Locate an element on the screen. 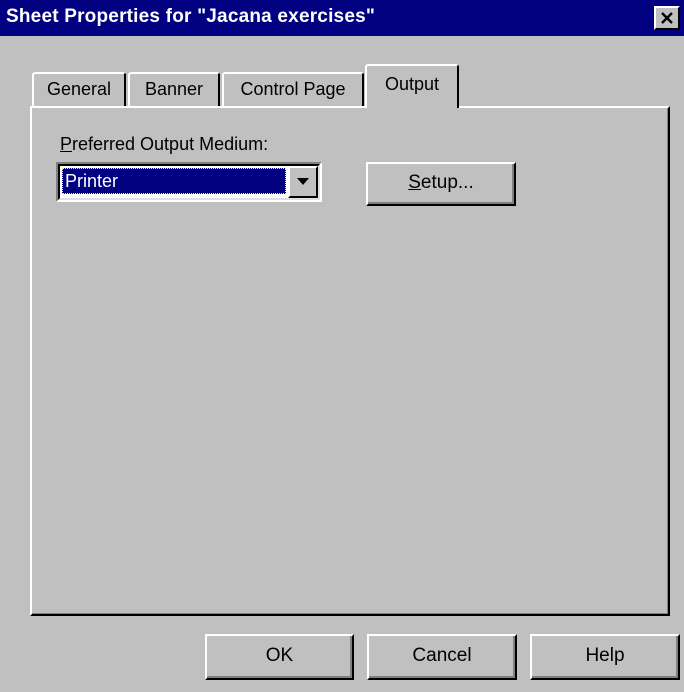 This screenshot has width=684, height=692. close-icon is located at coordinates (667, 18).